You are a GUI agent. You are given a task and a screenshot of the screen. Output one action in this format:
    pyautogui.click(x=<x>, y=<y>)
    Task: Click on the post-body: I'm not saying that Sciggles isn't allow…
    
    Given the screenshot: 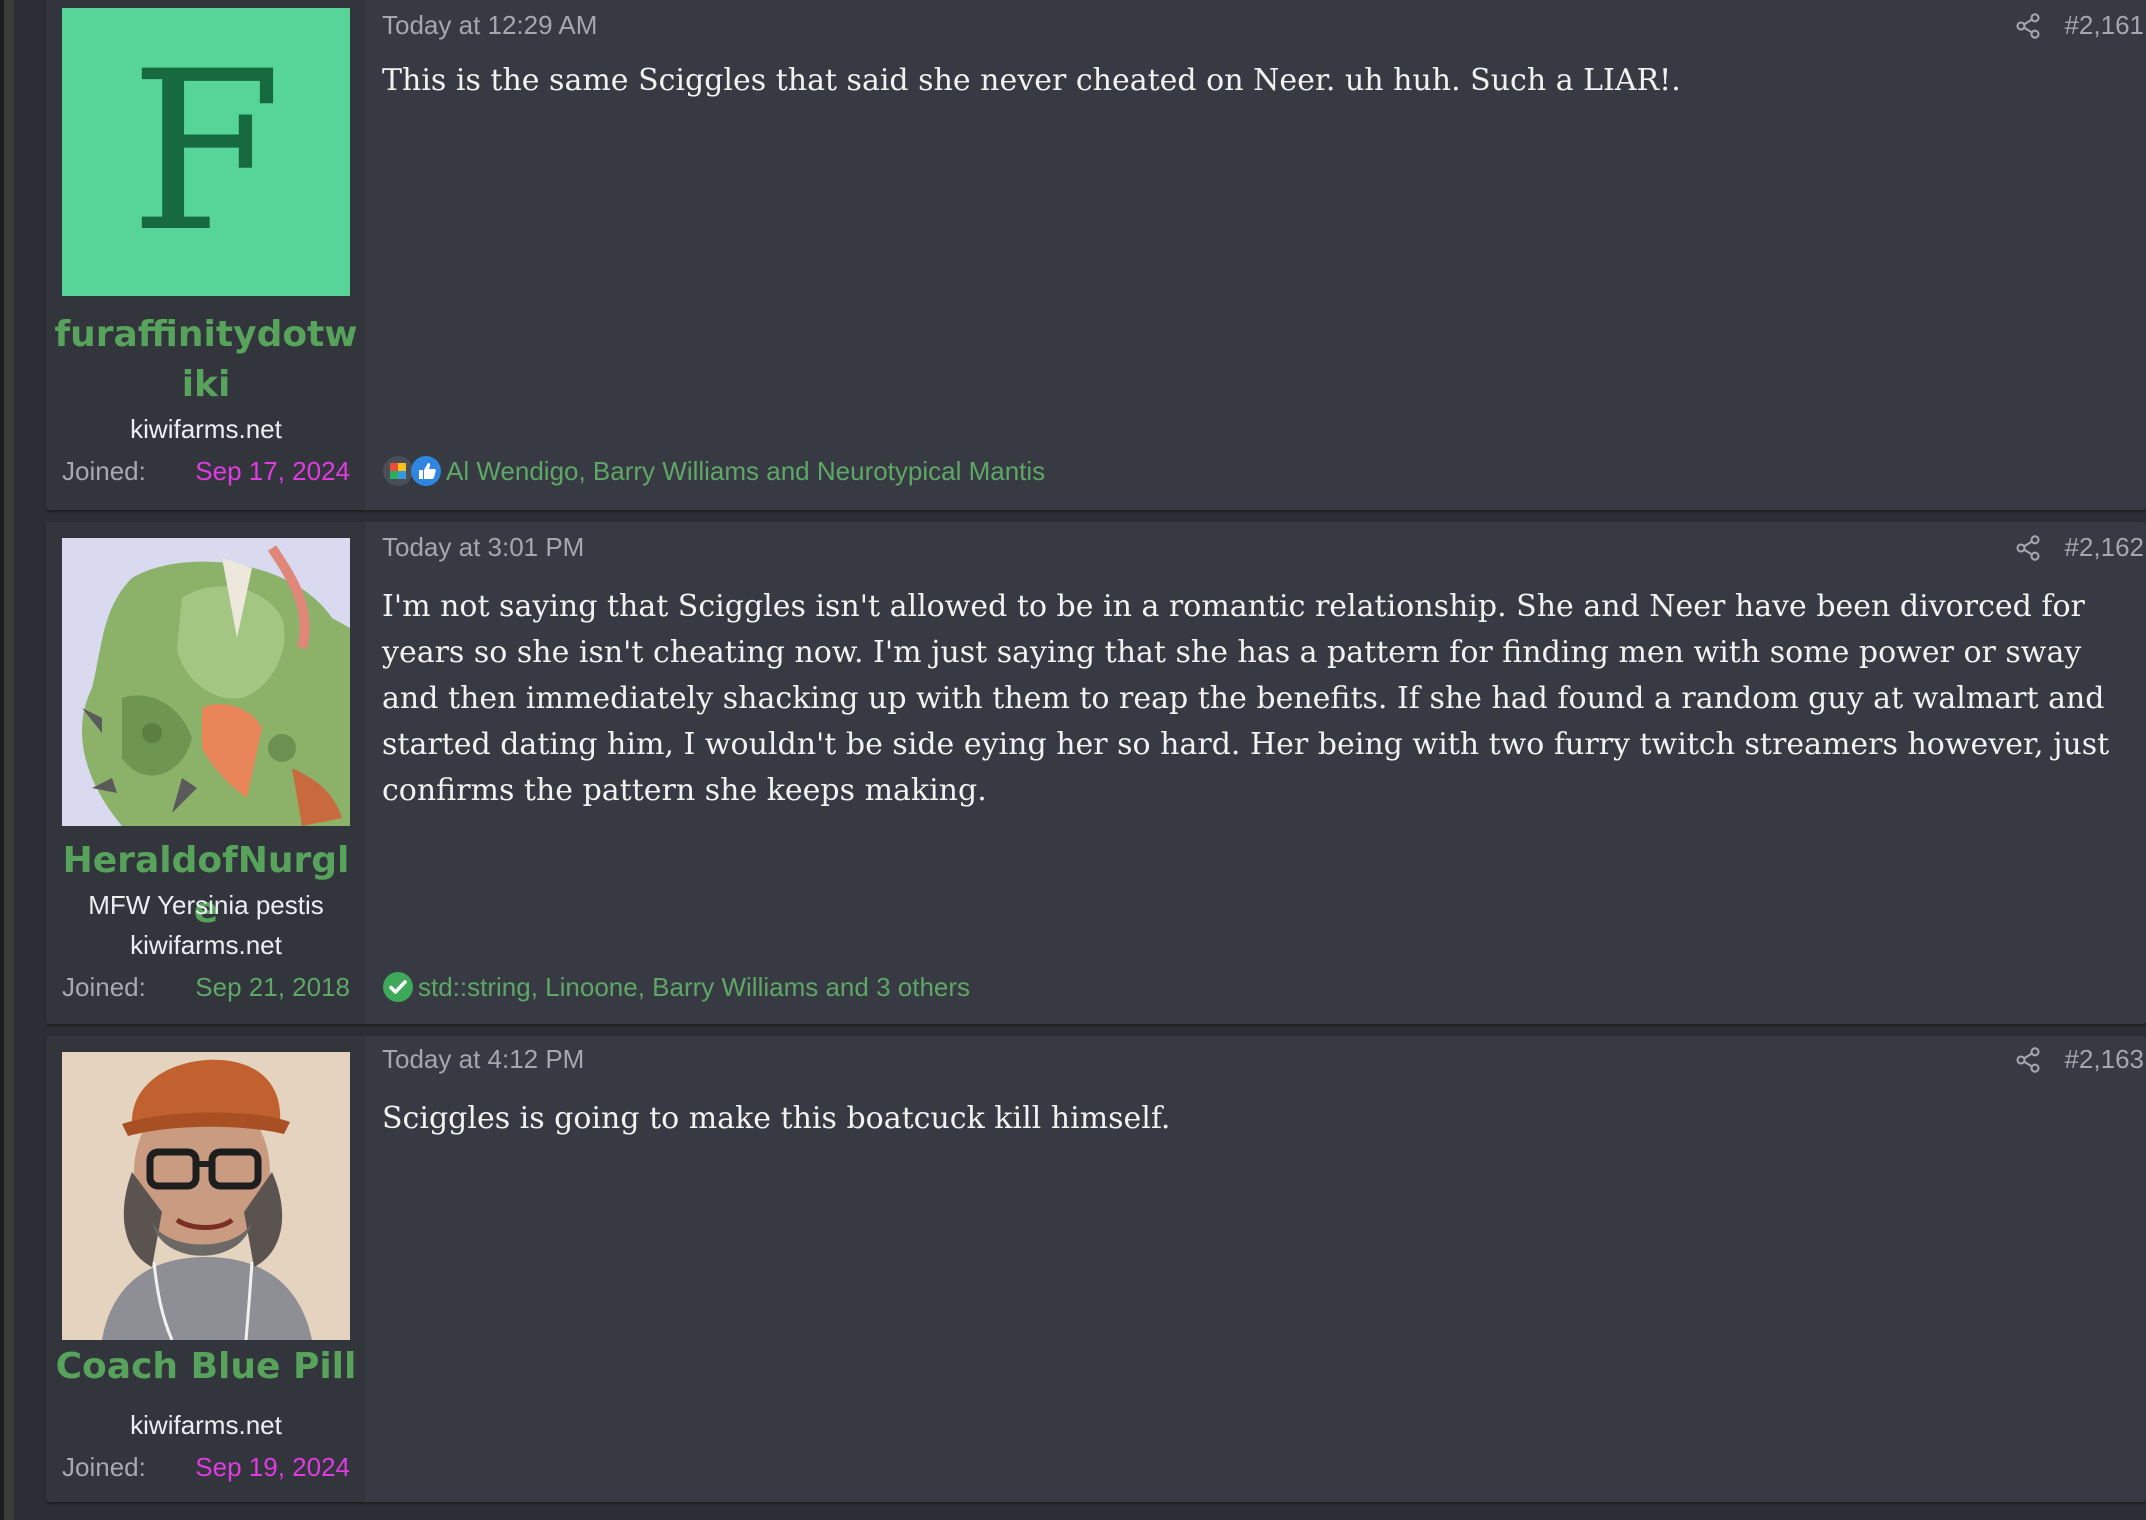 What is the action you would take?
    pyautogui.click(x=1246, y=698)
    